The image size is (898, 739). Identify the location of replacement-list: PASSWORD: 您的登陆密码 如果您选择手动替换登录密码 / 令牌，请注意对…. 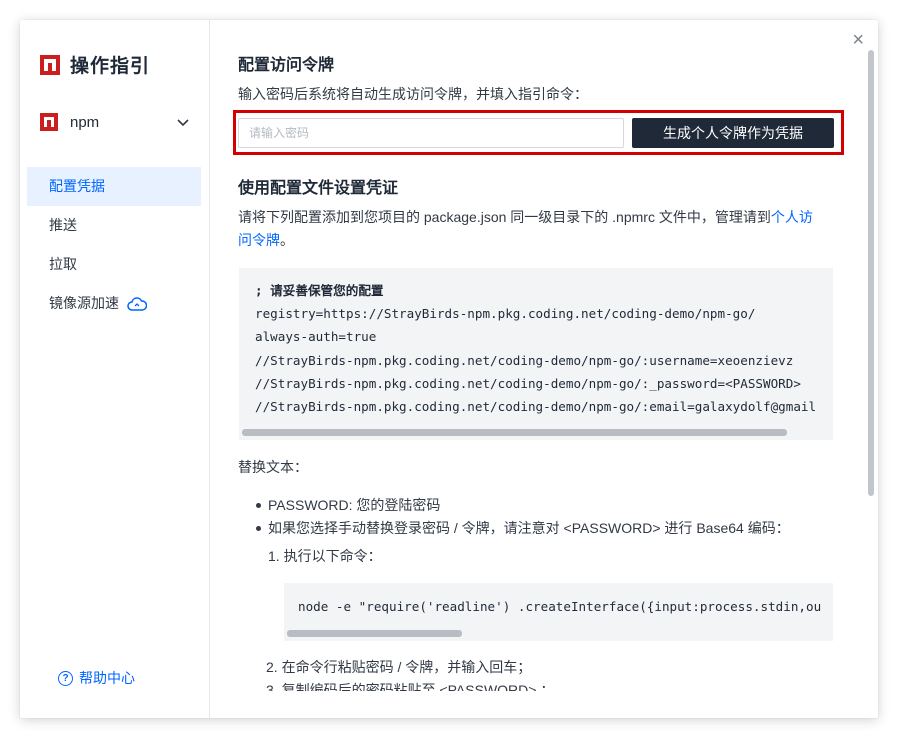
(523, 517).